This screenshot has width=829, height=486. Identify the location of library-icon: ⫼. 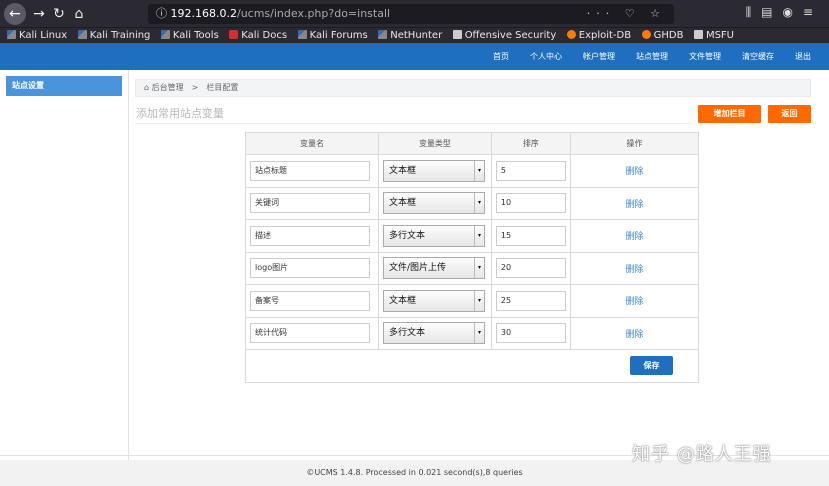
(754, 12).